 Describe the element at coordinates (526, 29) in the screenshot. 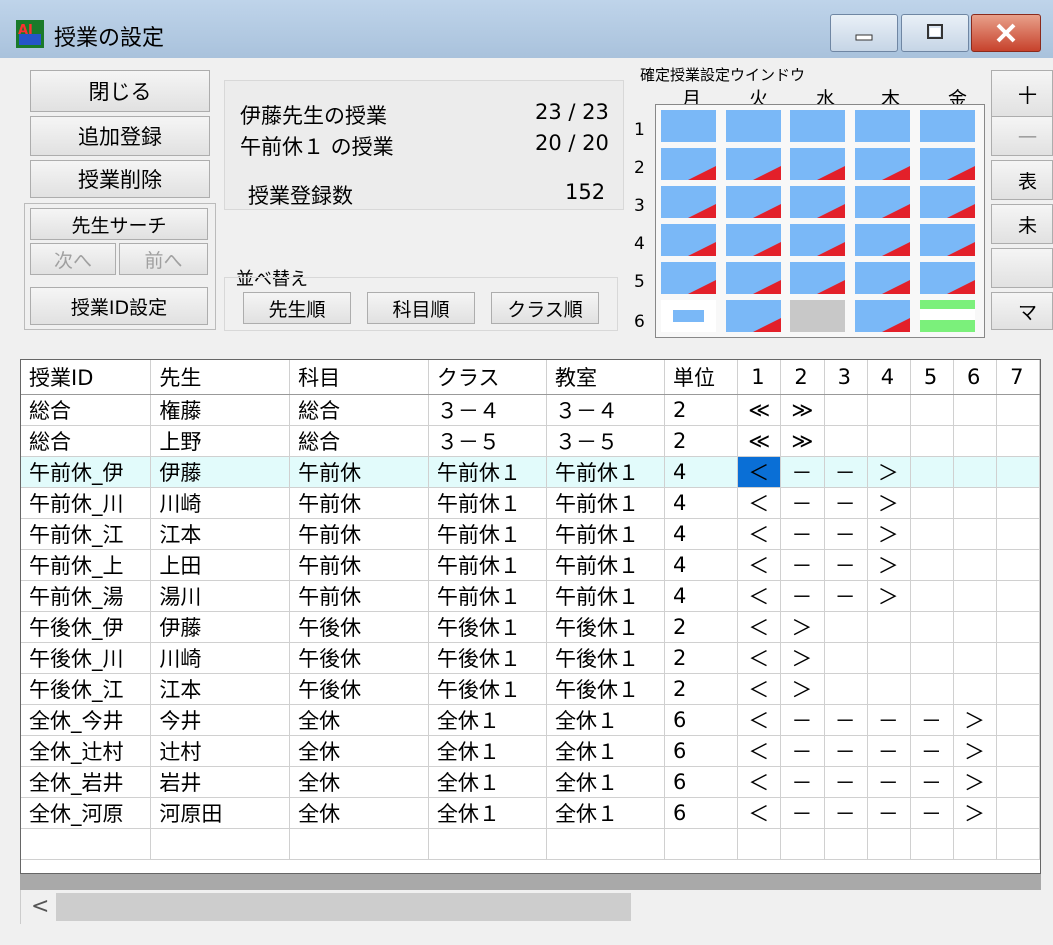

I see `title-bar: AI 授業の設定` at that location.